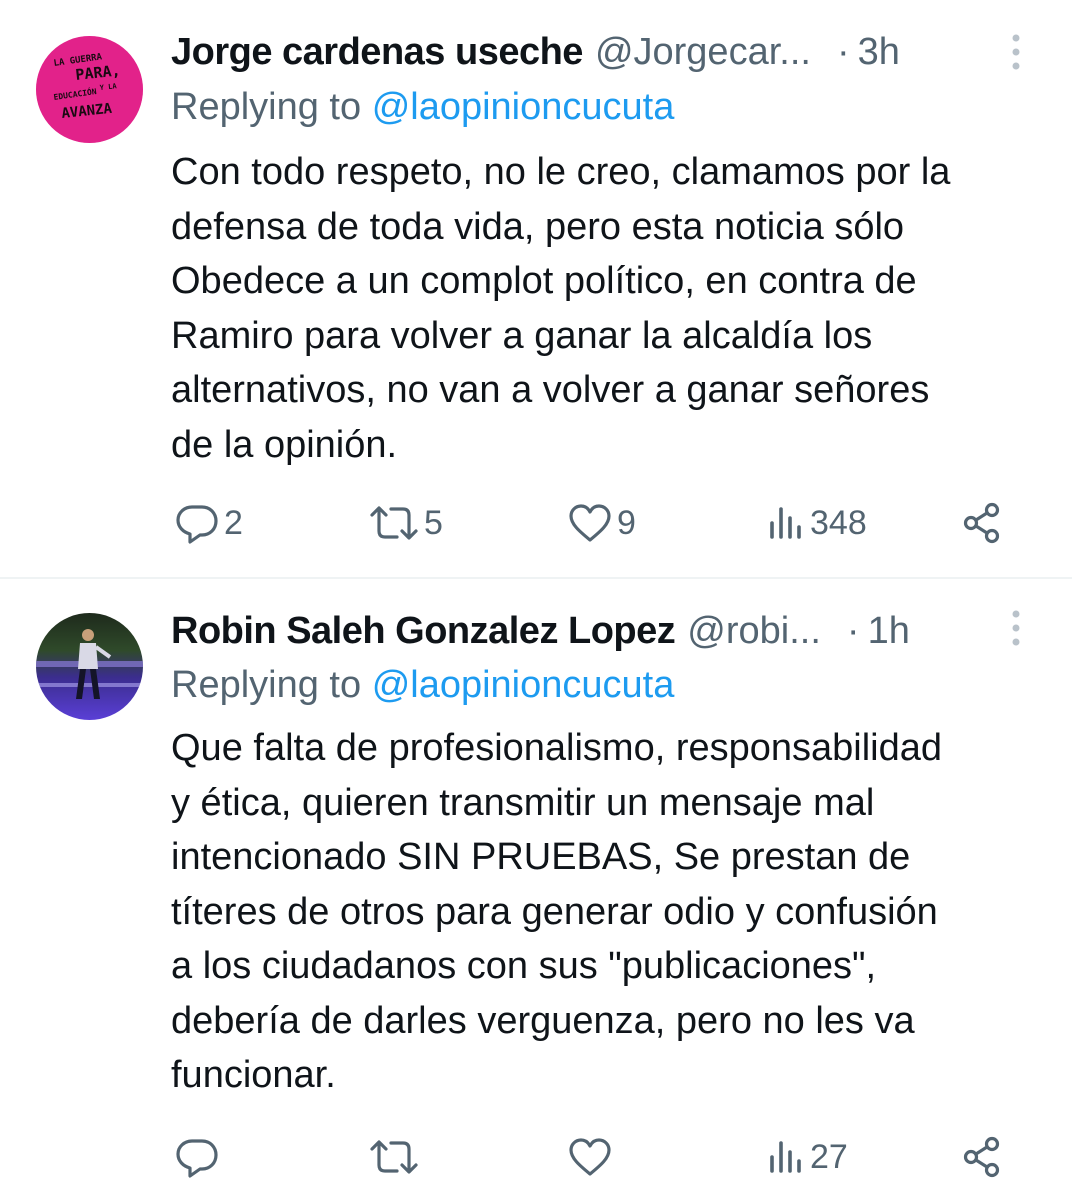 Image resolution: width=1072 pixels, height=1200 pixels. What do you see at coordinates (233, 522) in the screenshot?
I see `reply-count: 2` at bounding box center [233, 522].